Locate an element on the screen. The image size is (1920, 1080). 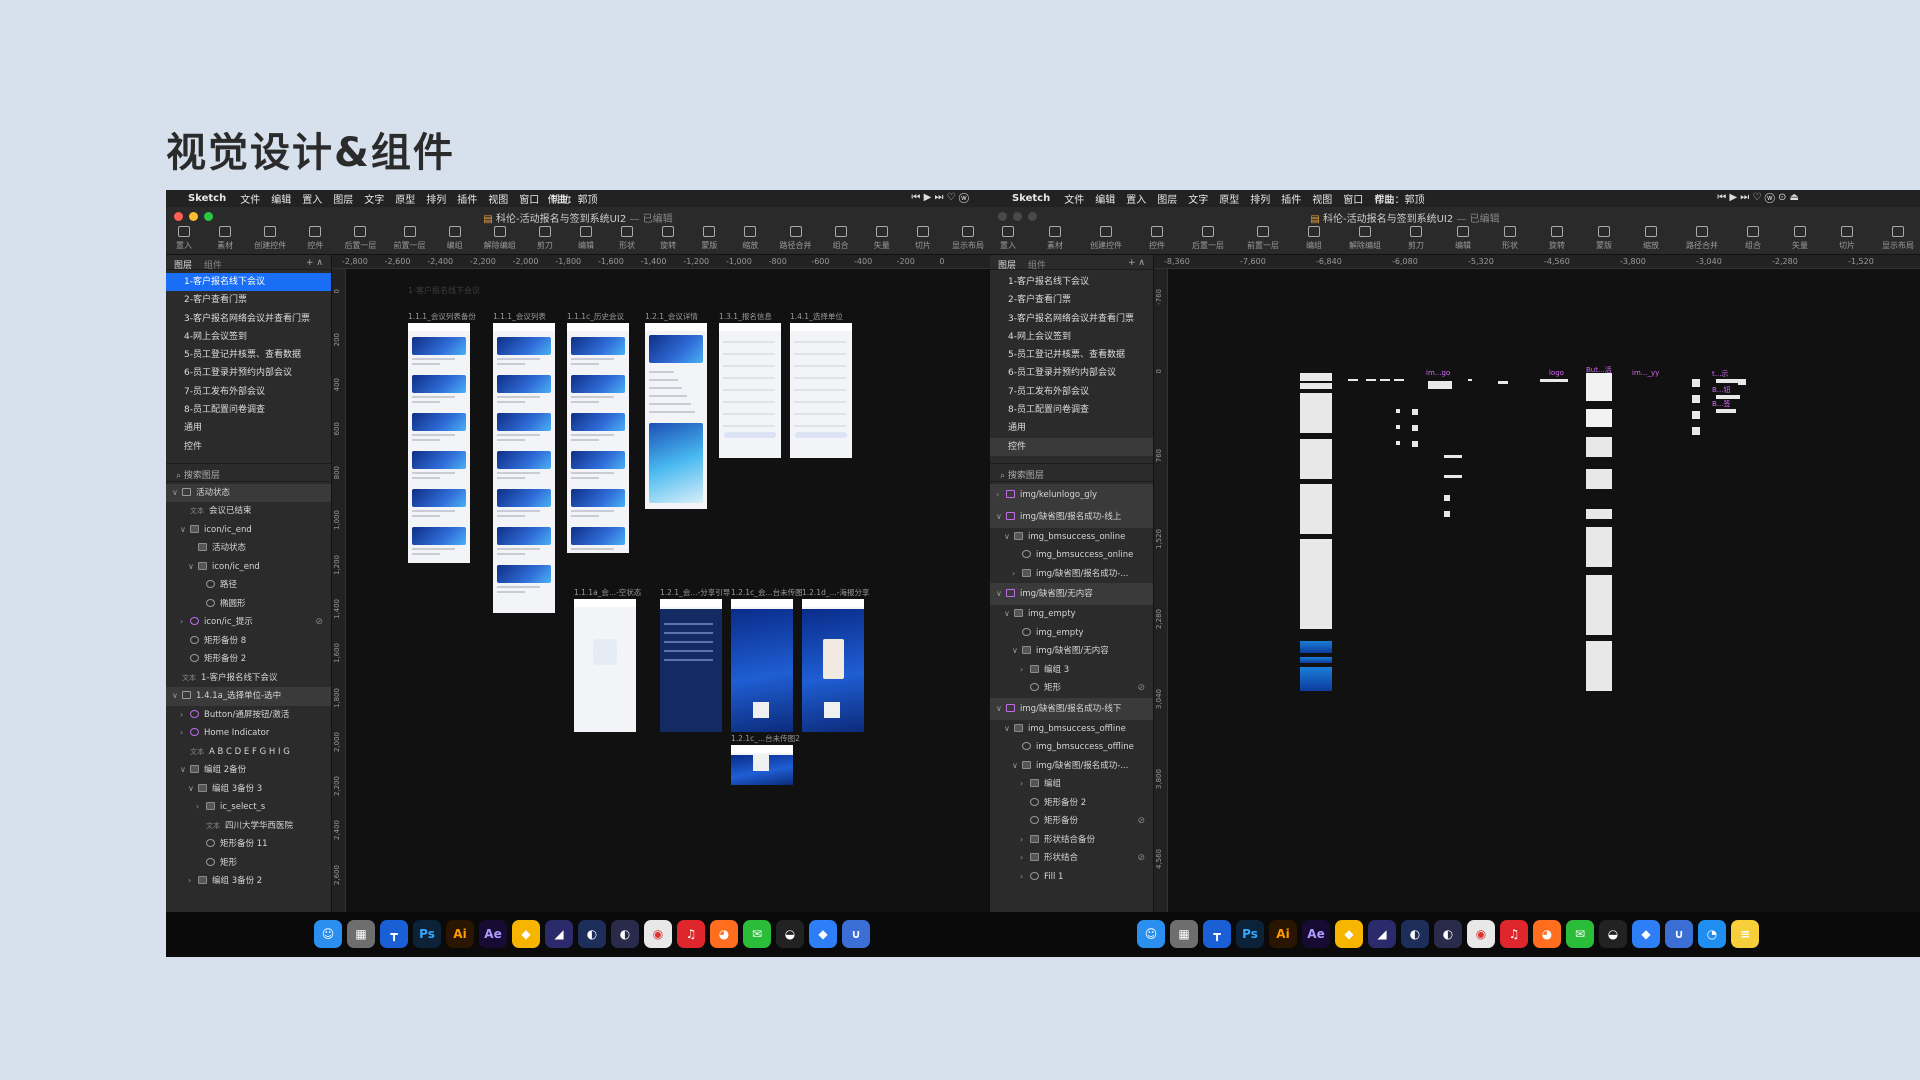
page-item: 控件 is located at coordinates (1071, 446).